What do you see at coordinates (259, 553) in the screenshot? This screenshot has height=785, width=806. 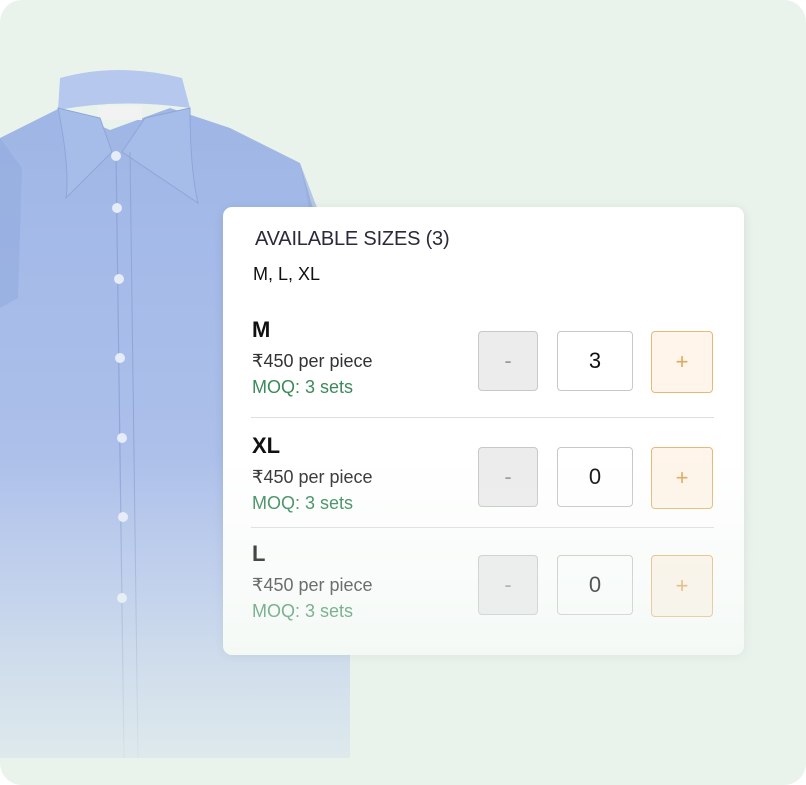 I see `size-name: L` at bounding box center [259, 553].